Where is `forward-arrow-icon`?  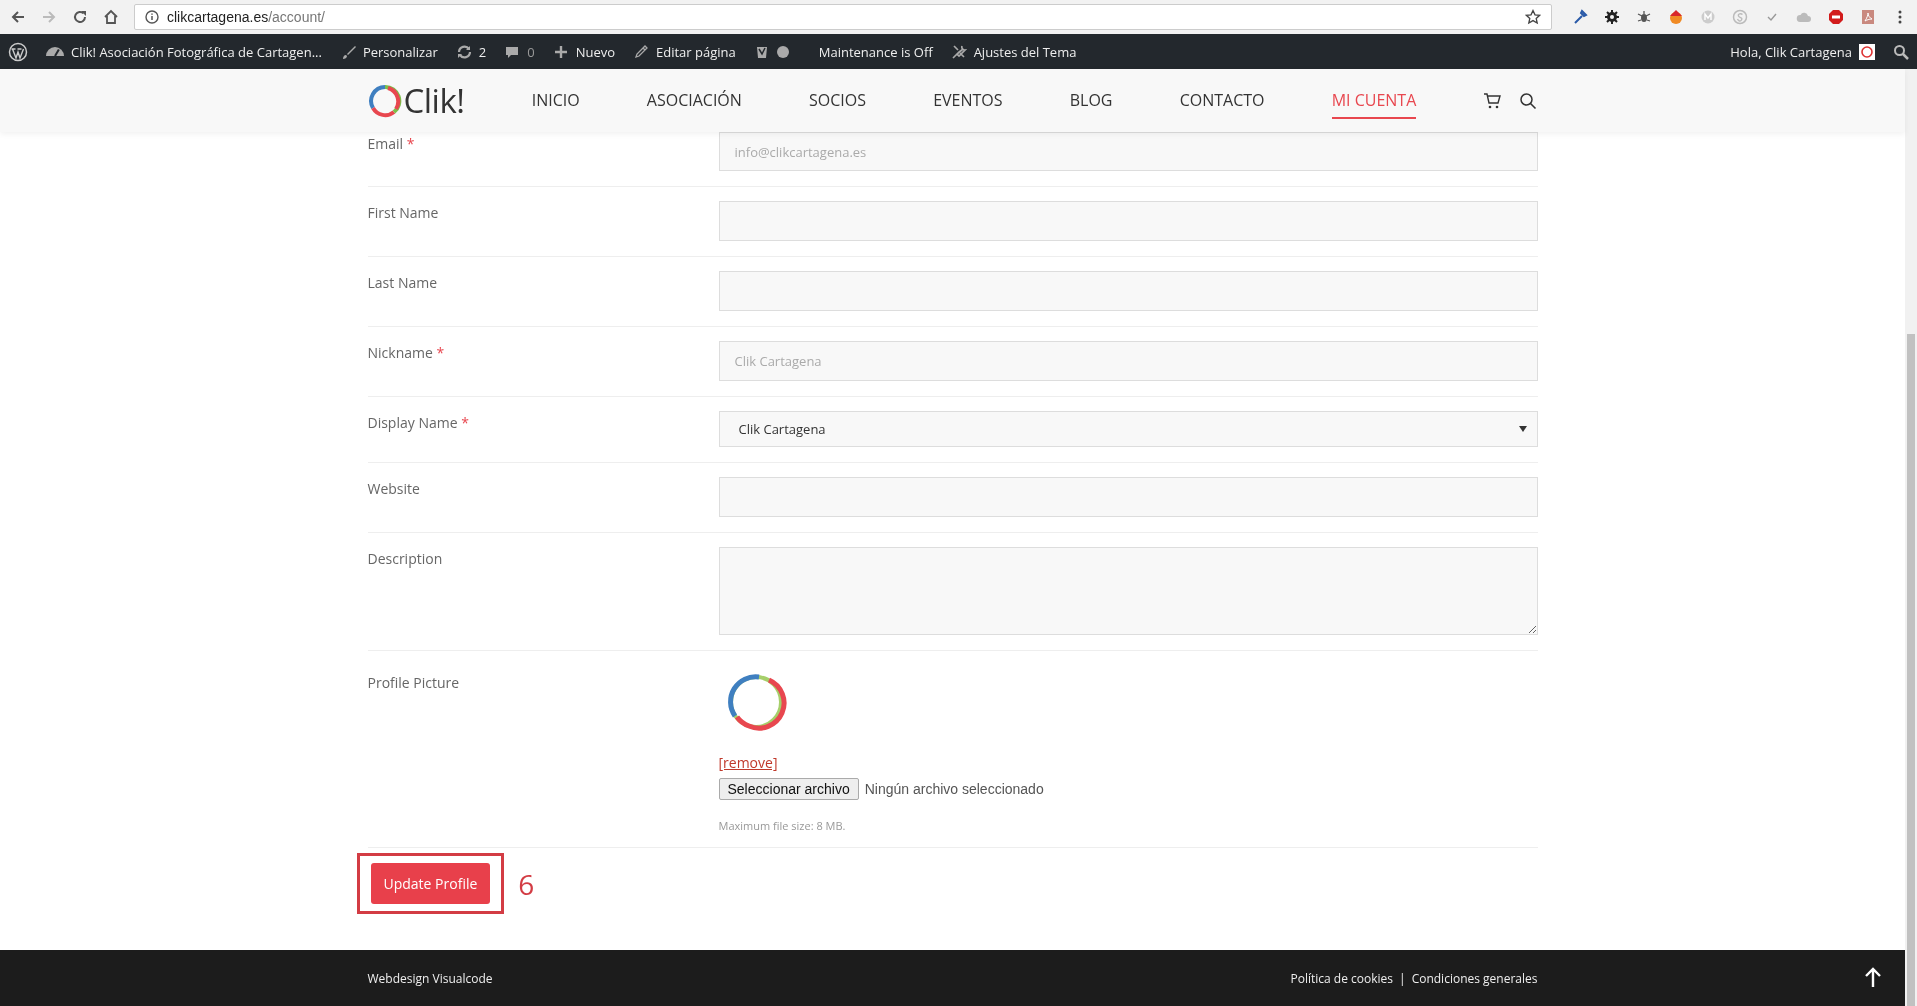
forward-arrow-icon is located at coordinates (48, 17).